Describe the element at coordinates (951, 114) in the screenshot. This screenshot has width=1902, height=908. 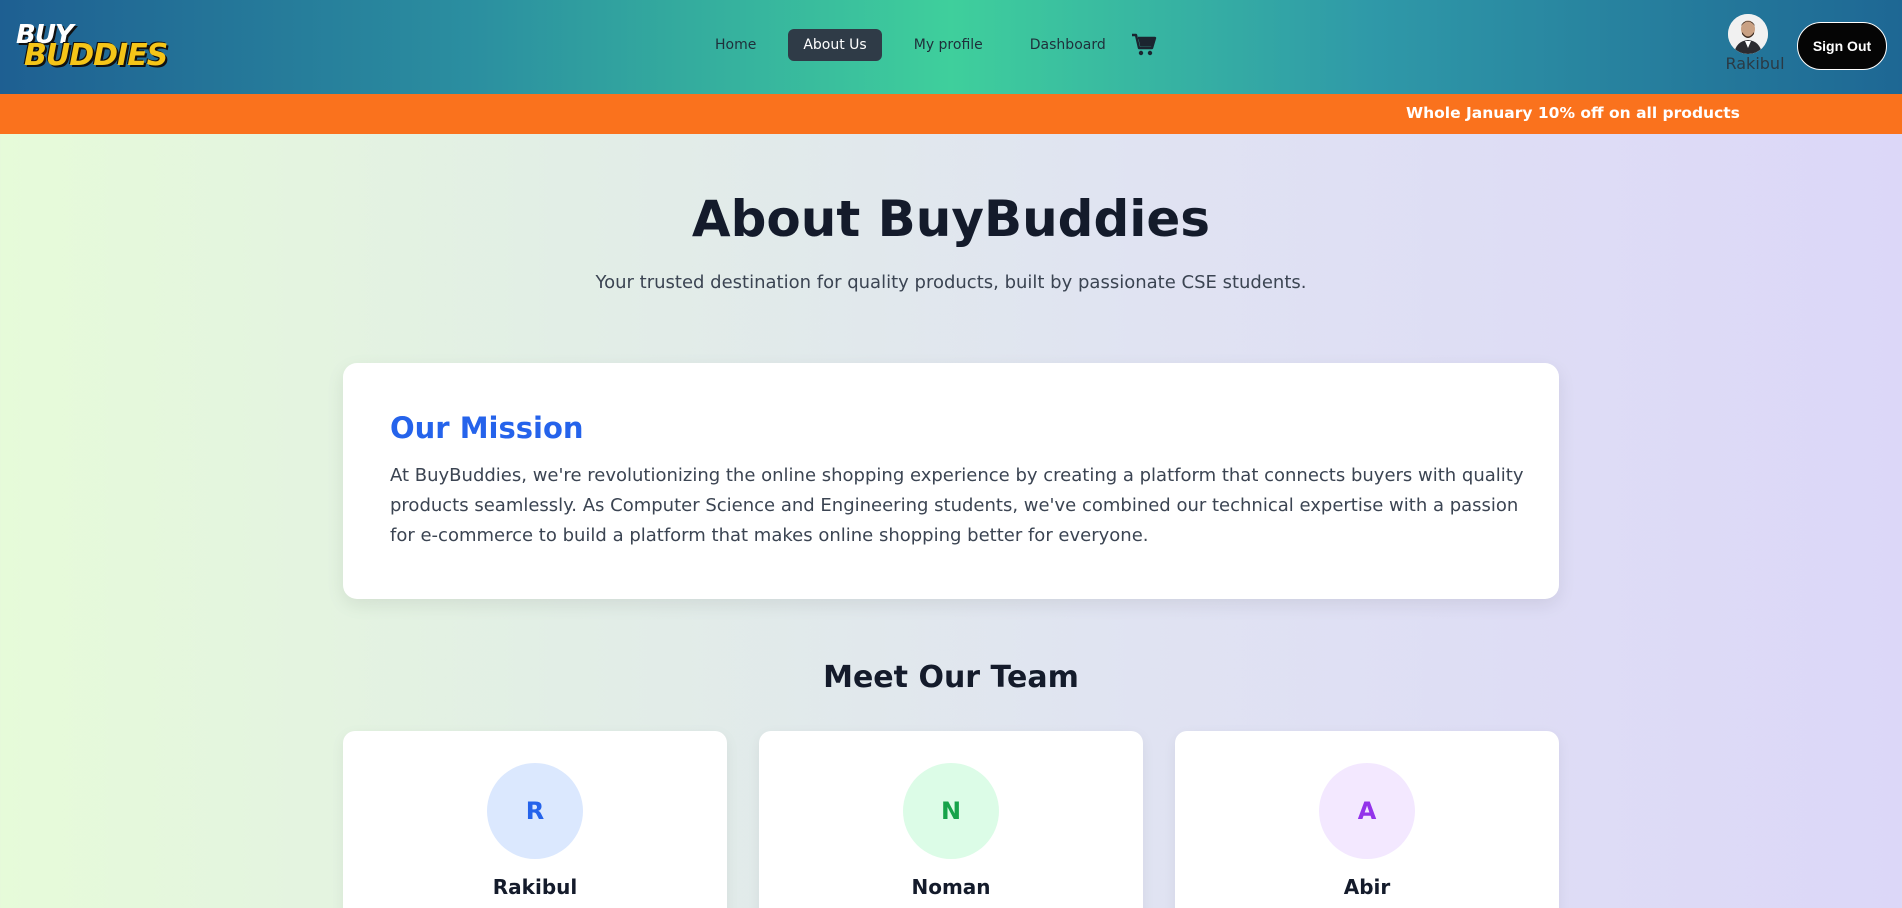
I see `promo-banner: Whole January 10% off on all products` at that location.